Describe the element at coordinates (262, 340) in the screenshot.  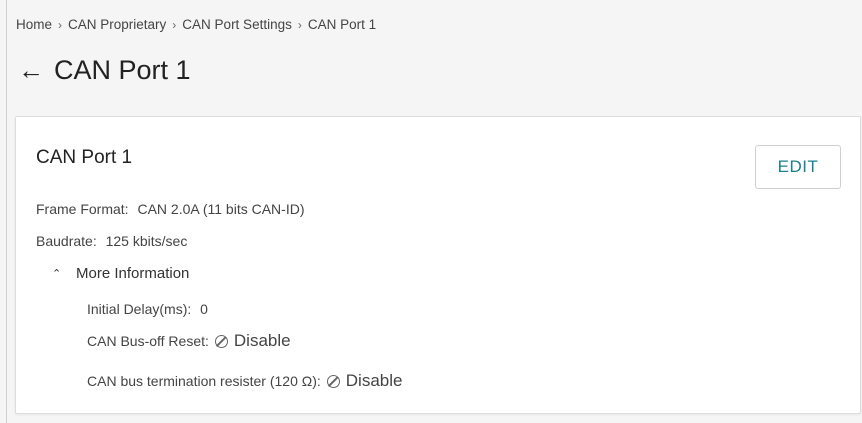
I see `bus-off-reset-value: Disable` at that location.